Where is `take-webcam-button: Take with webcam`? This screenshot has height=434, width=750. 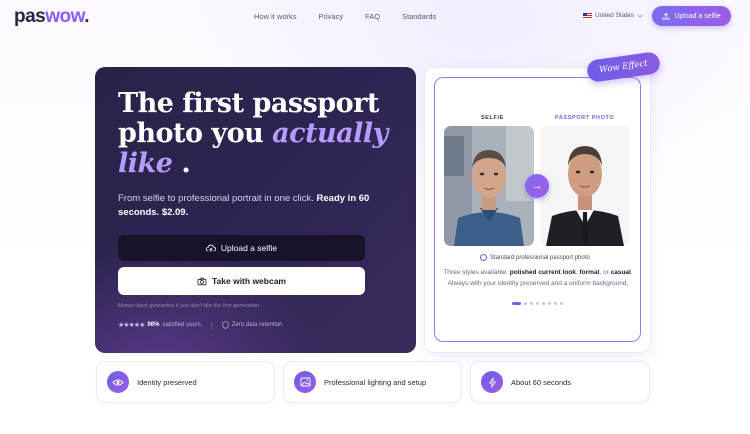
take-webcam-button: Take with webcam is located at coordinates (241, 281).